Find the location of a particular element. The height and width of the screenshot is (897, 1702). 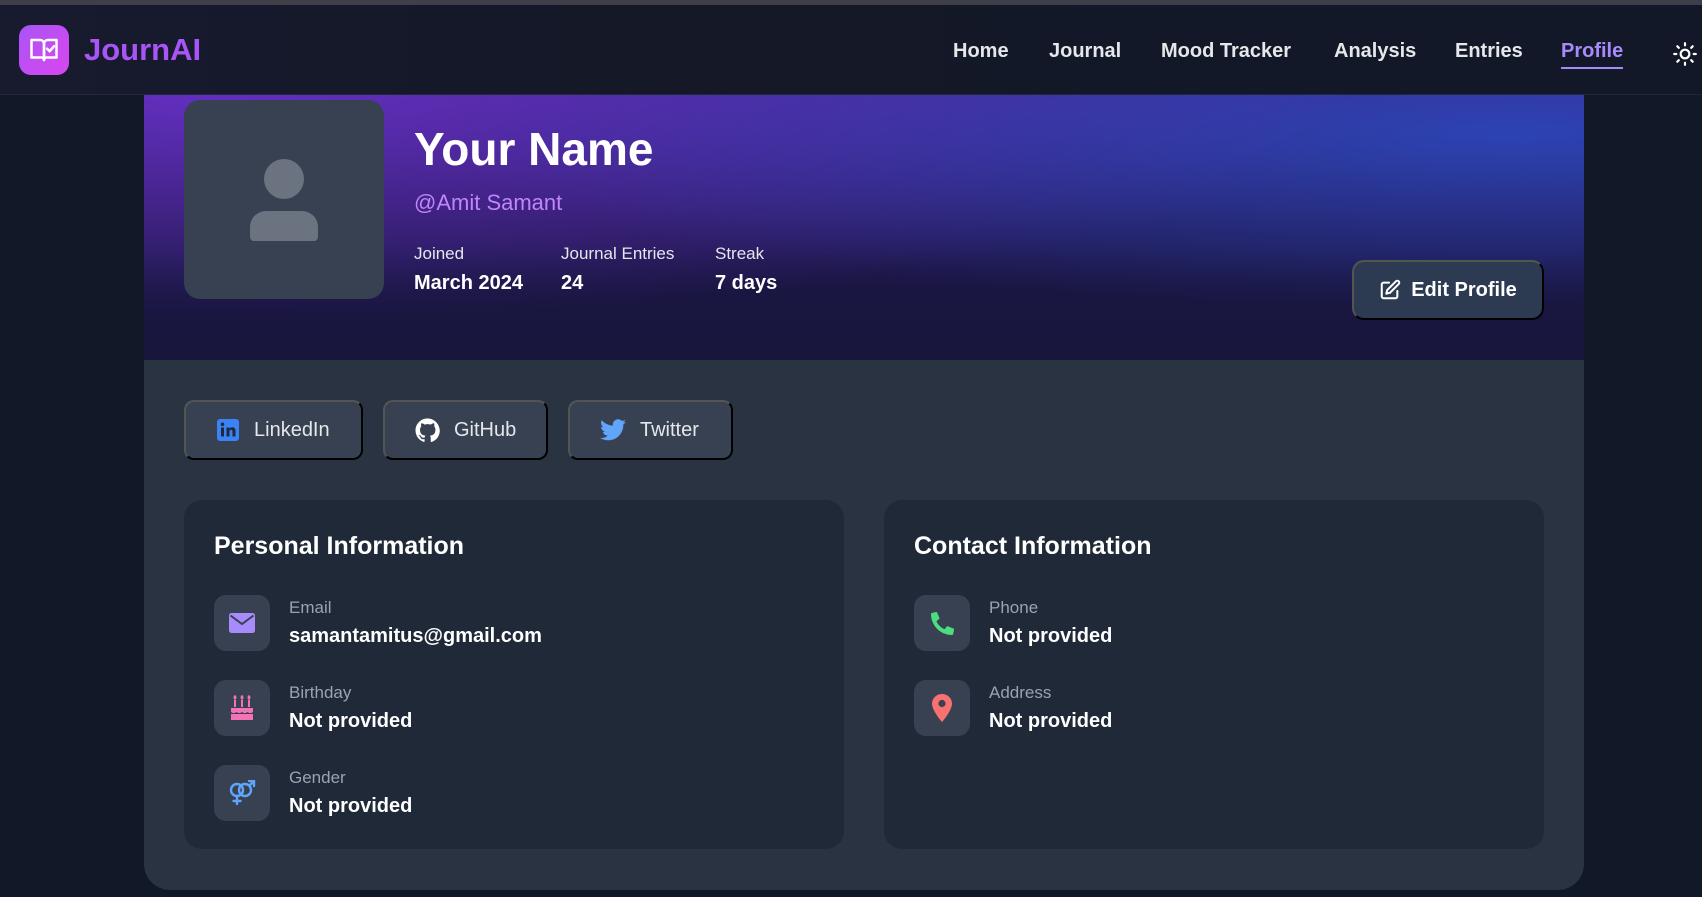

sun-icon is located at coordinates (1685, 54).